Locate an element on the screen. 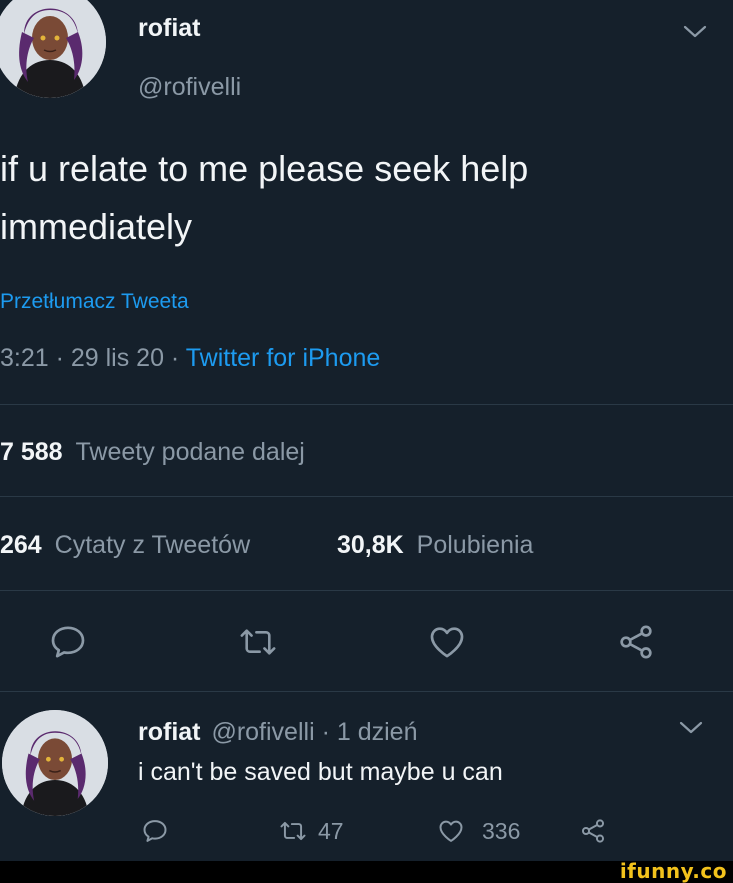 The width and height of the screenshot is (733, 883). likes-stat: 30,8K Polubienia is located at coordinates (435, 545).